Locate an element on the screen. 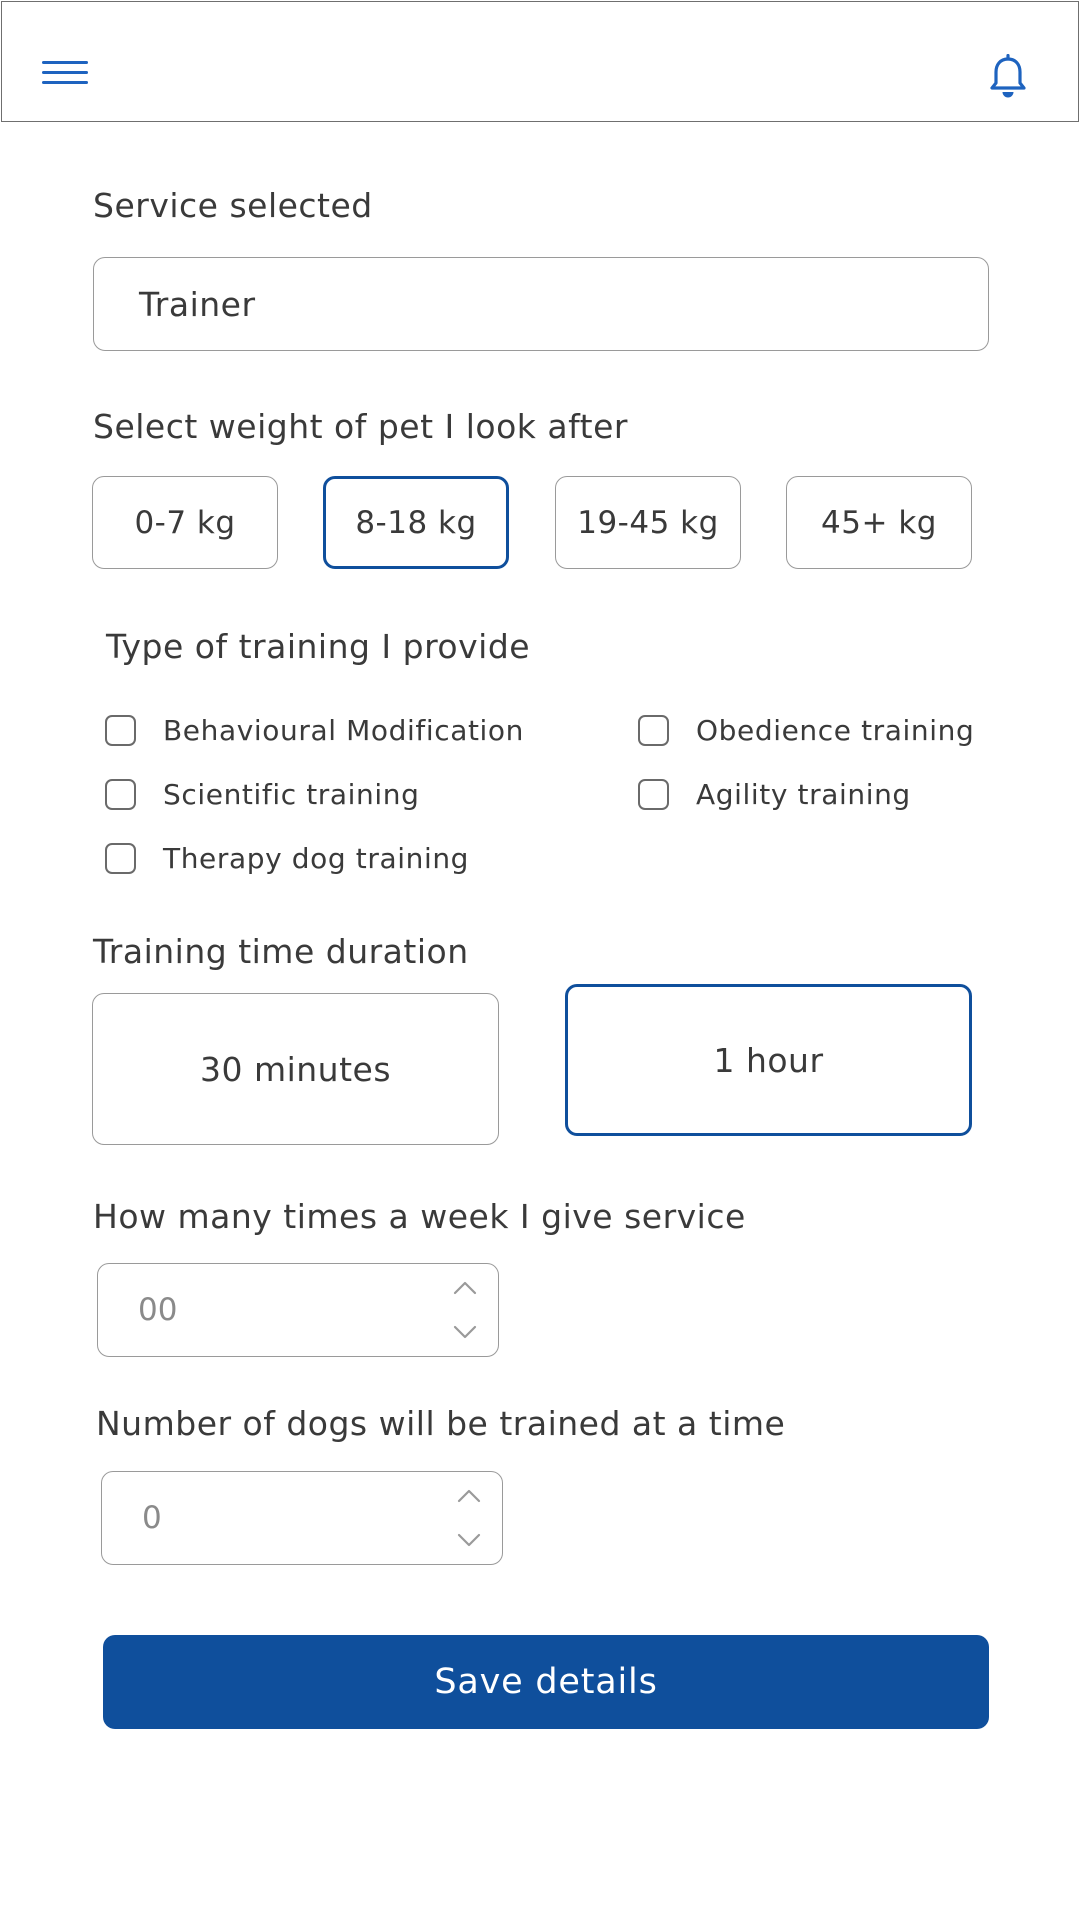 This screenshot has height=1920, width=1080. duration-1-hour: 1 hour is located at coordinates (768, 1060).